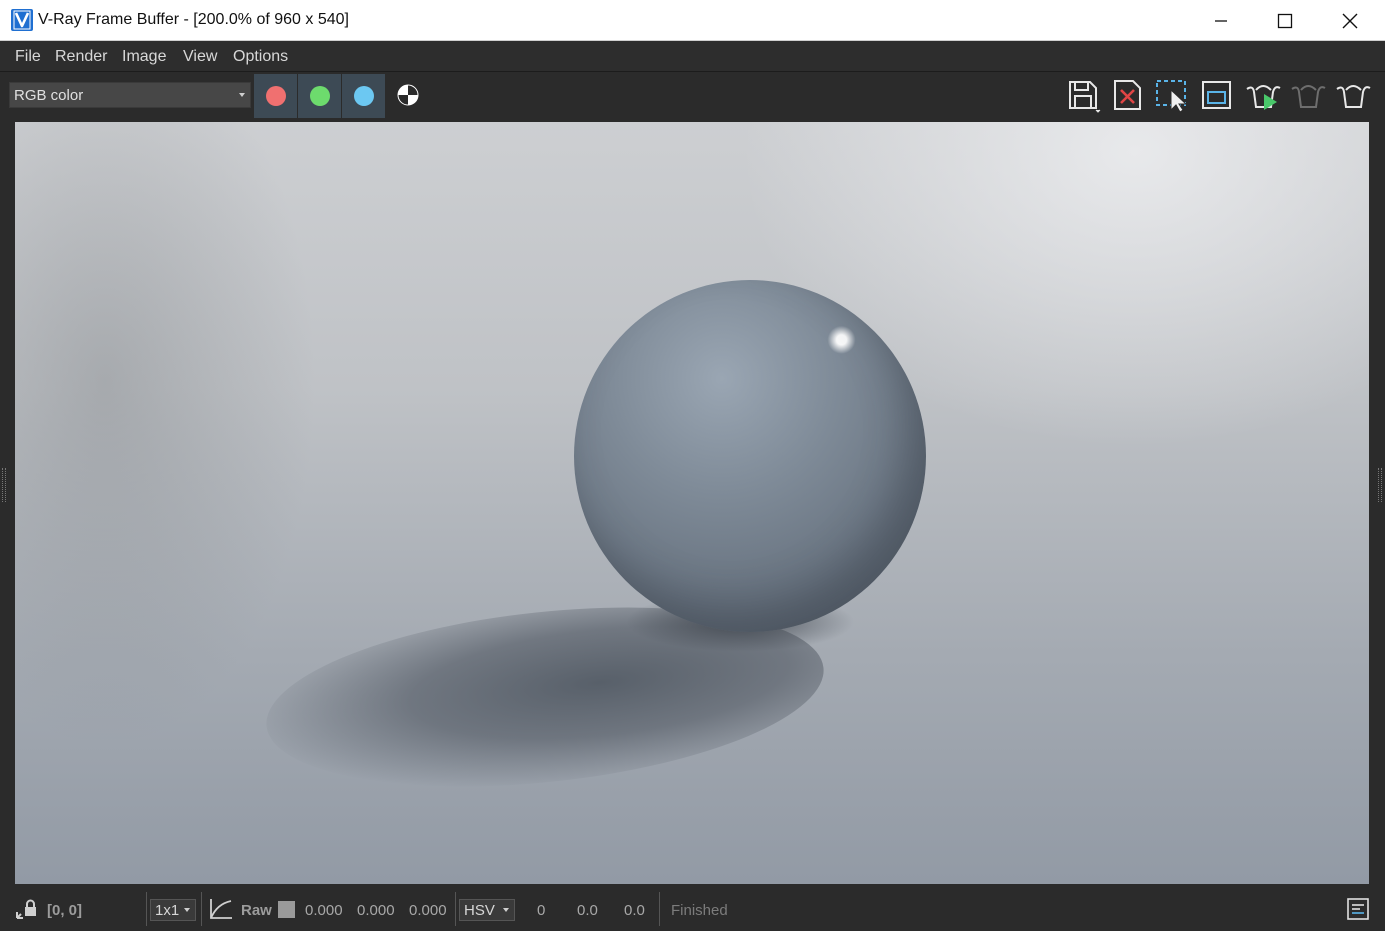 The height and width of the screenshot is (931, 1385). Describe the element at coordinates (699, 910) in the screenshot. I see `render-status: Finished` at that location.